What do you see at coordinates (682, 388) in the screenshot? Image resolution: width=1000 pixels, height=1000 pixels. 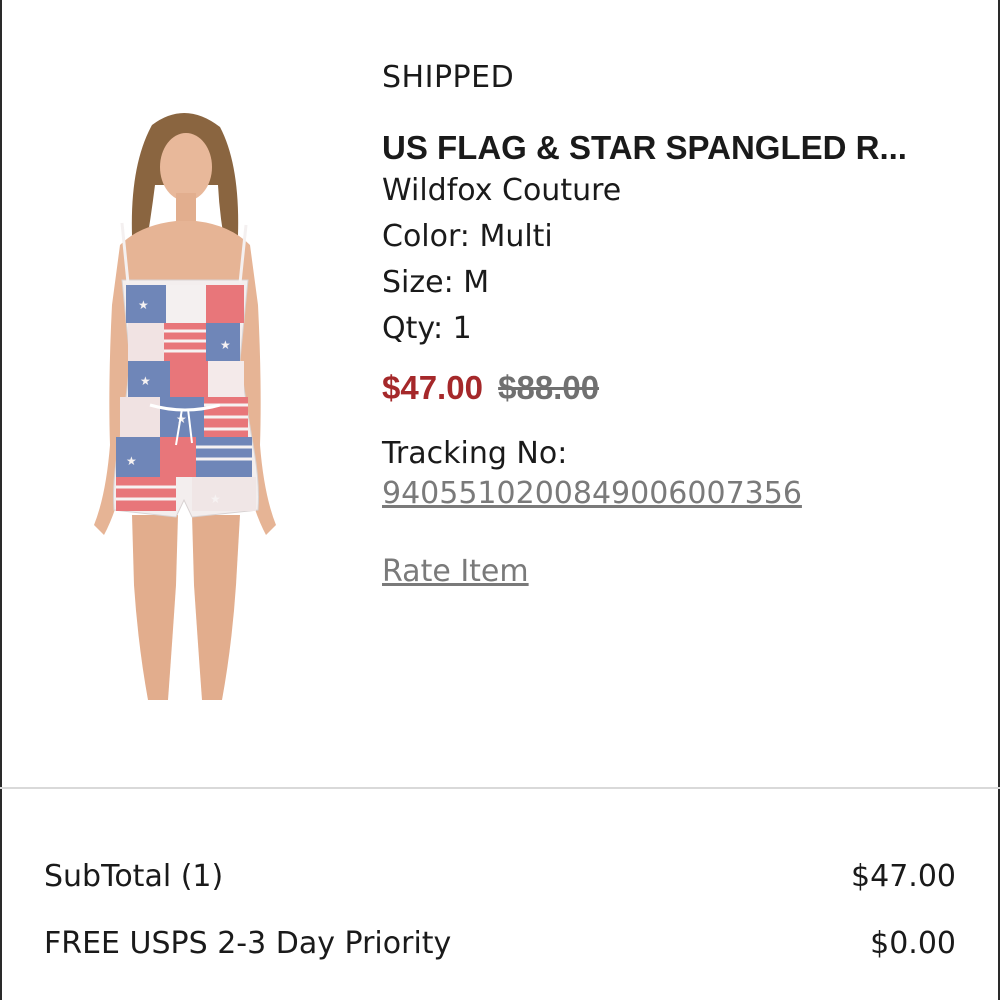 I see `price-row: $47.00 $88.00` at bounding box center [682, 388].